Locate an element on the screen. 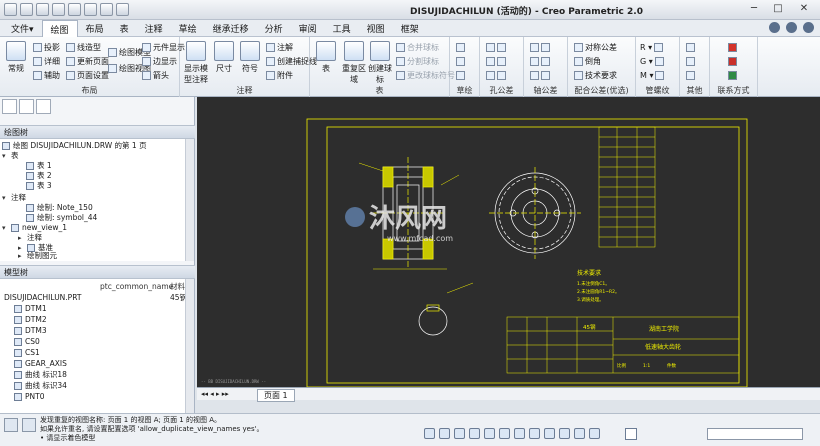 The width and height of the screenshot is (820, 446). pdf-button is located at coordinates (732, 47).